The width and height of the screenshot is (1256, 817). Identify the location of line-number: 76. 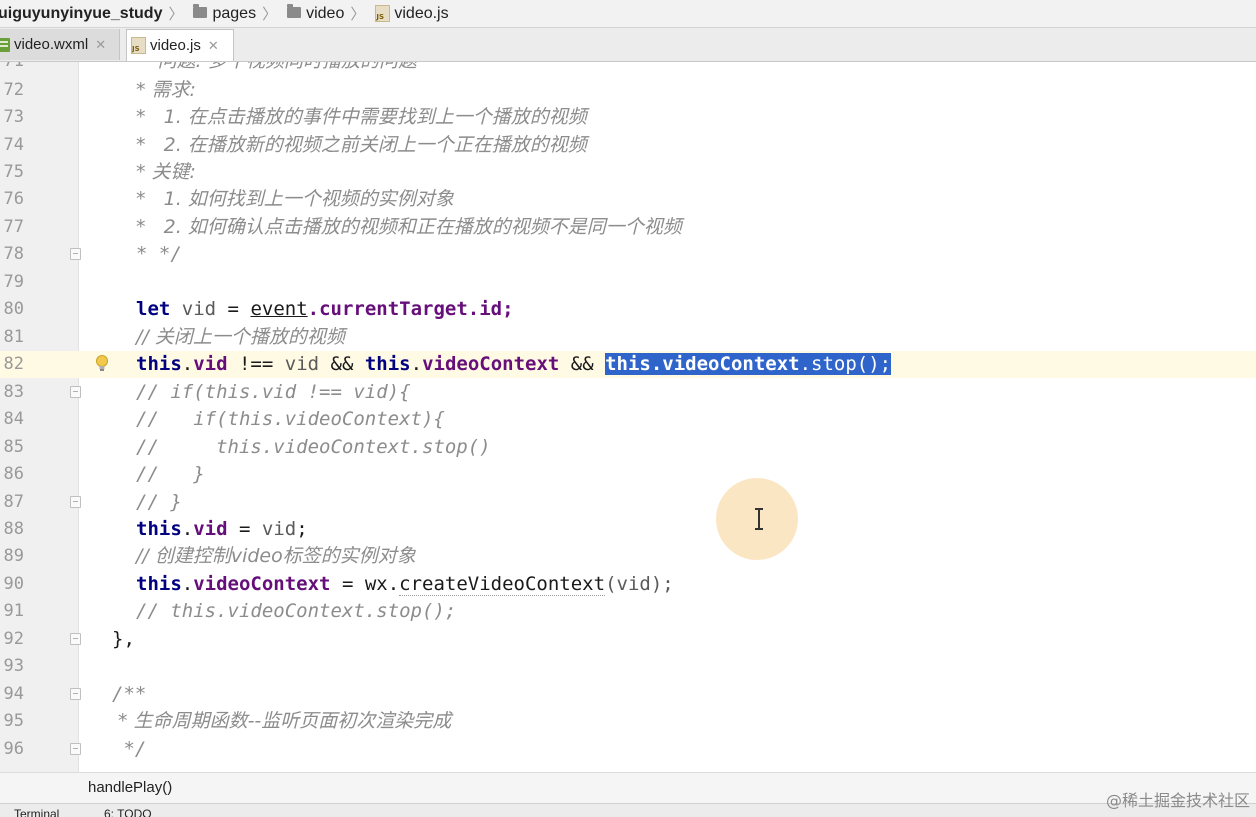
(13, 199).